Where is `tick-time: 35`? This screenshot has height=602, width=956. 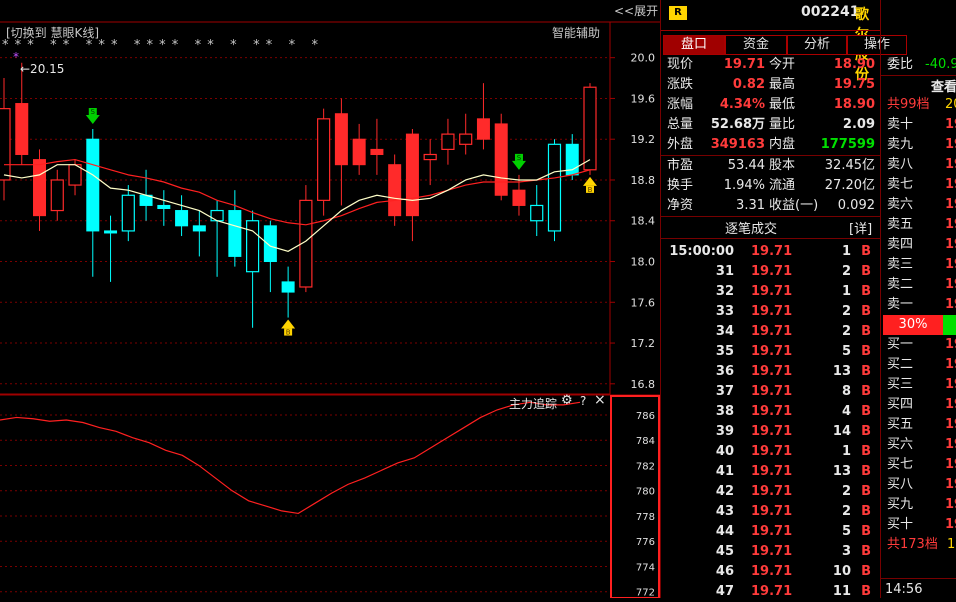
tick-time: 35 is located at coordinates (724, 351).